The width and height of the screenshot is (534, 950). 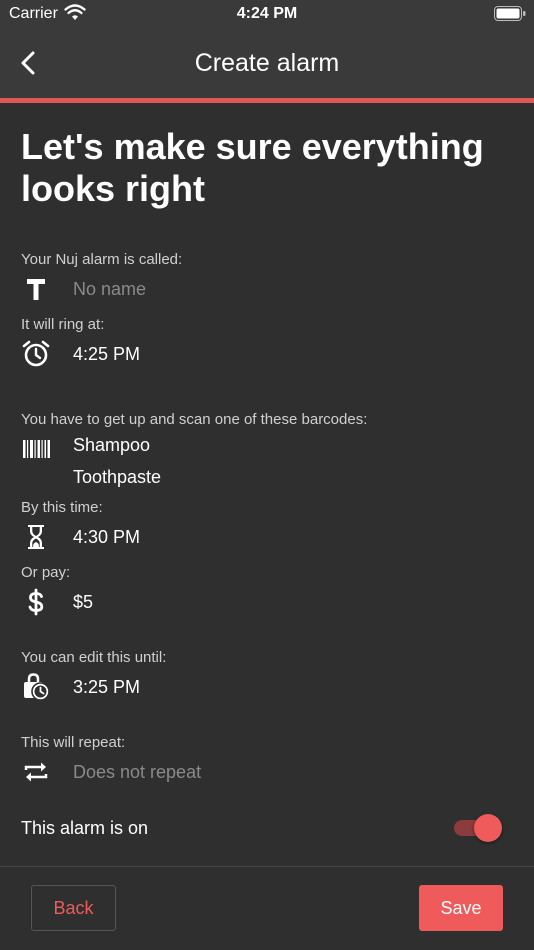 What do you see at coordinates (112, 445) in the screenshot?
I see `barcode-item: Shampoo` at bounding box center [112, 445].